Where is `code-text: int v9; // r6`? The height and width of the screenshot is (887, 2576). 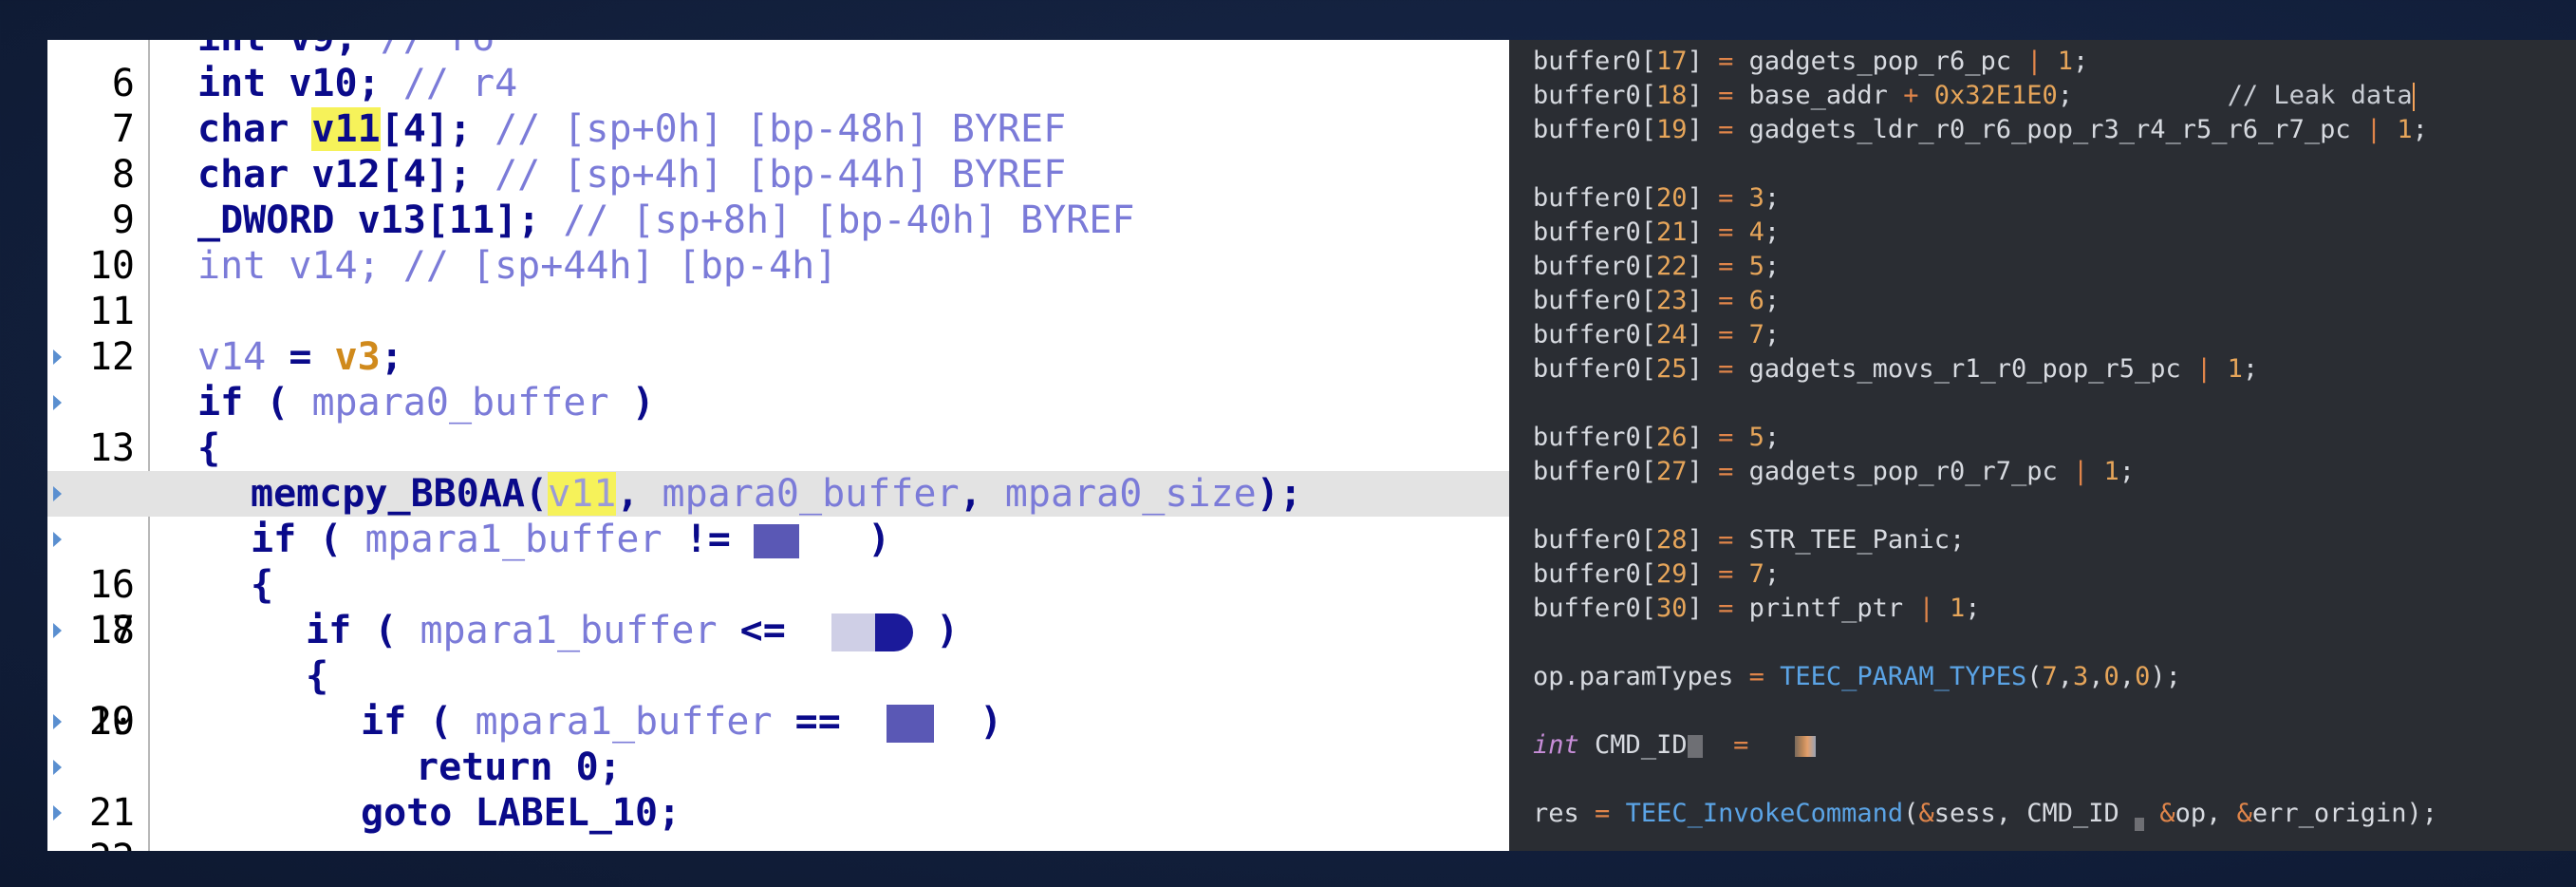 code-text: int v9; // r6 is located at coordinates (346, 50).